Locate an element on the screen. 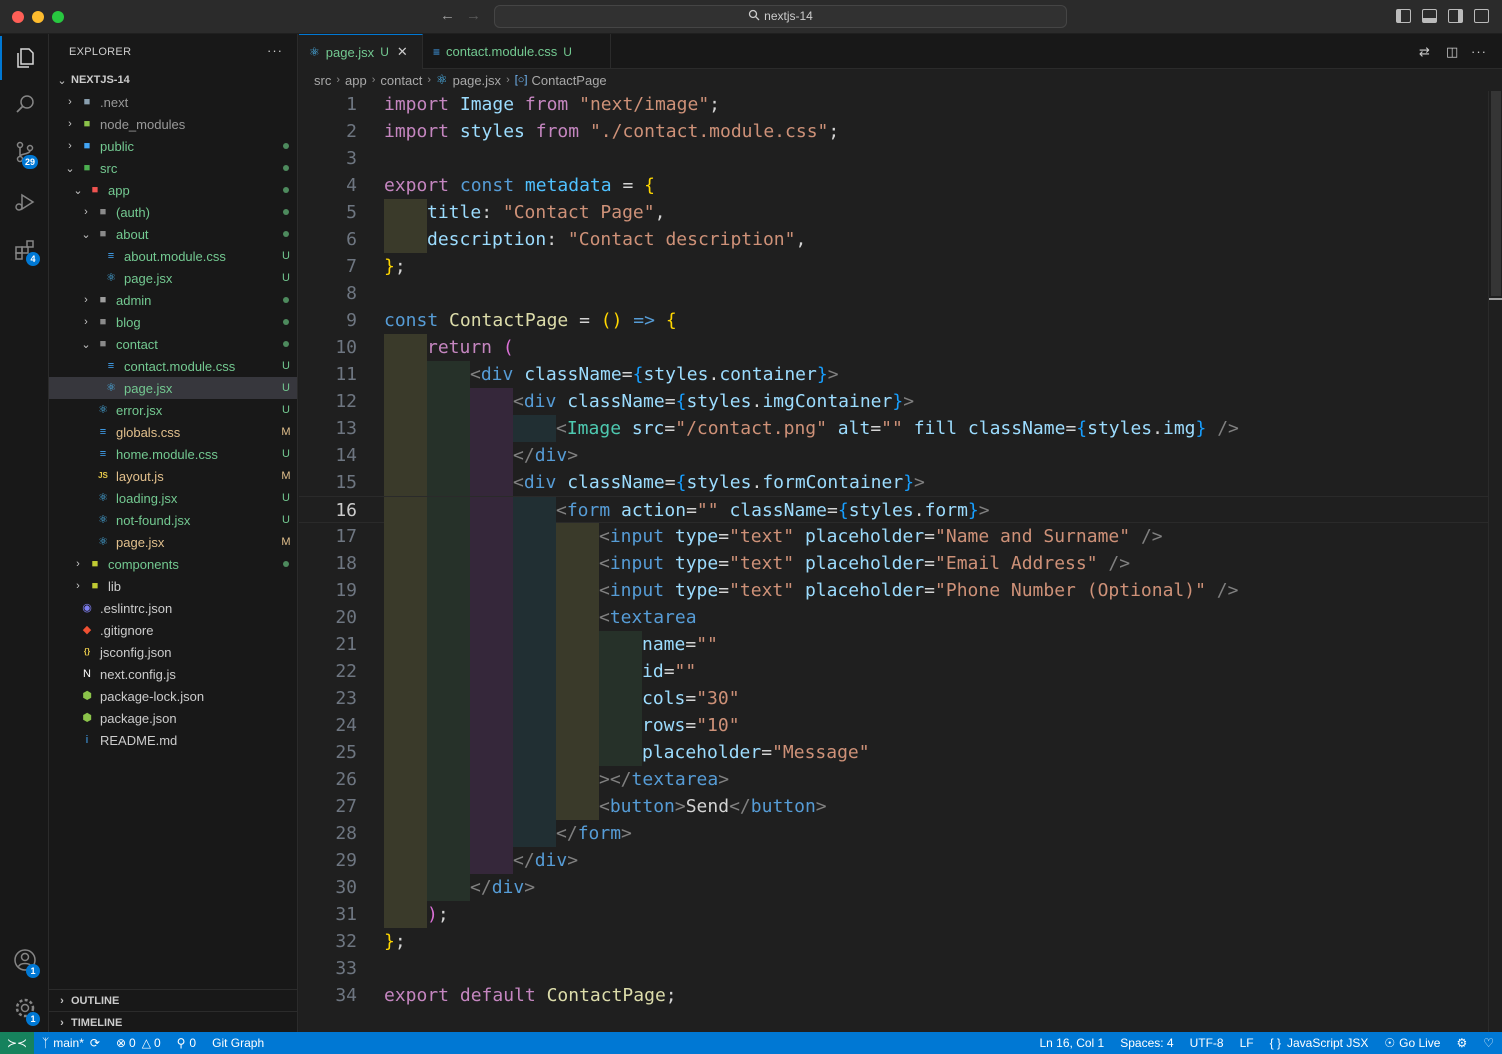 The width and height of the screenshot is (1502, 1054). encoding: UTF-8 is located at coordinates (1207, 1043).